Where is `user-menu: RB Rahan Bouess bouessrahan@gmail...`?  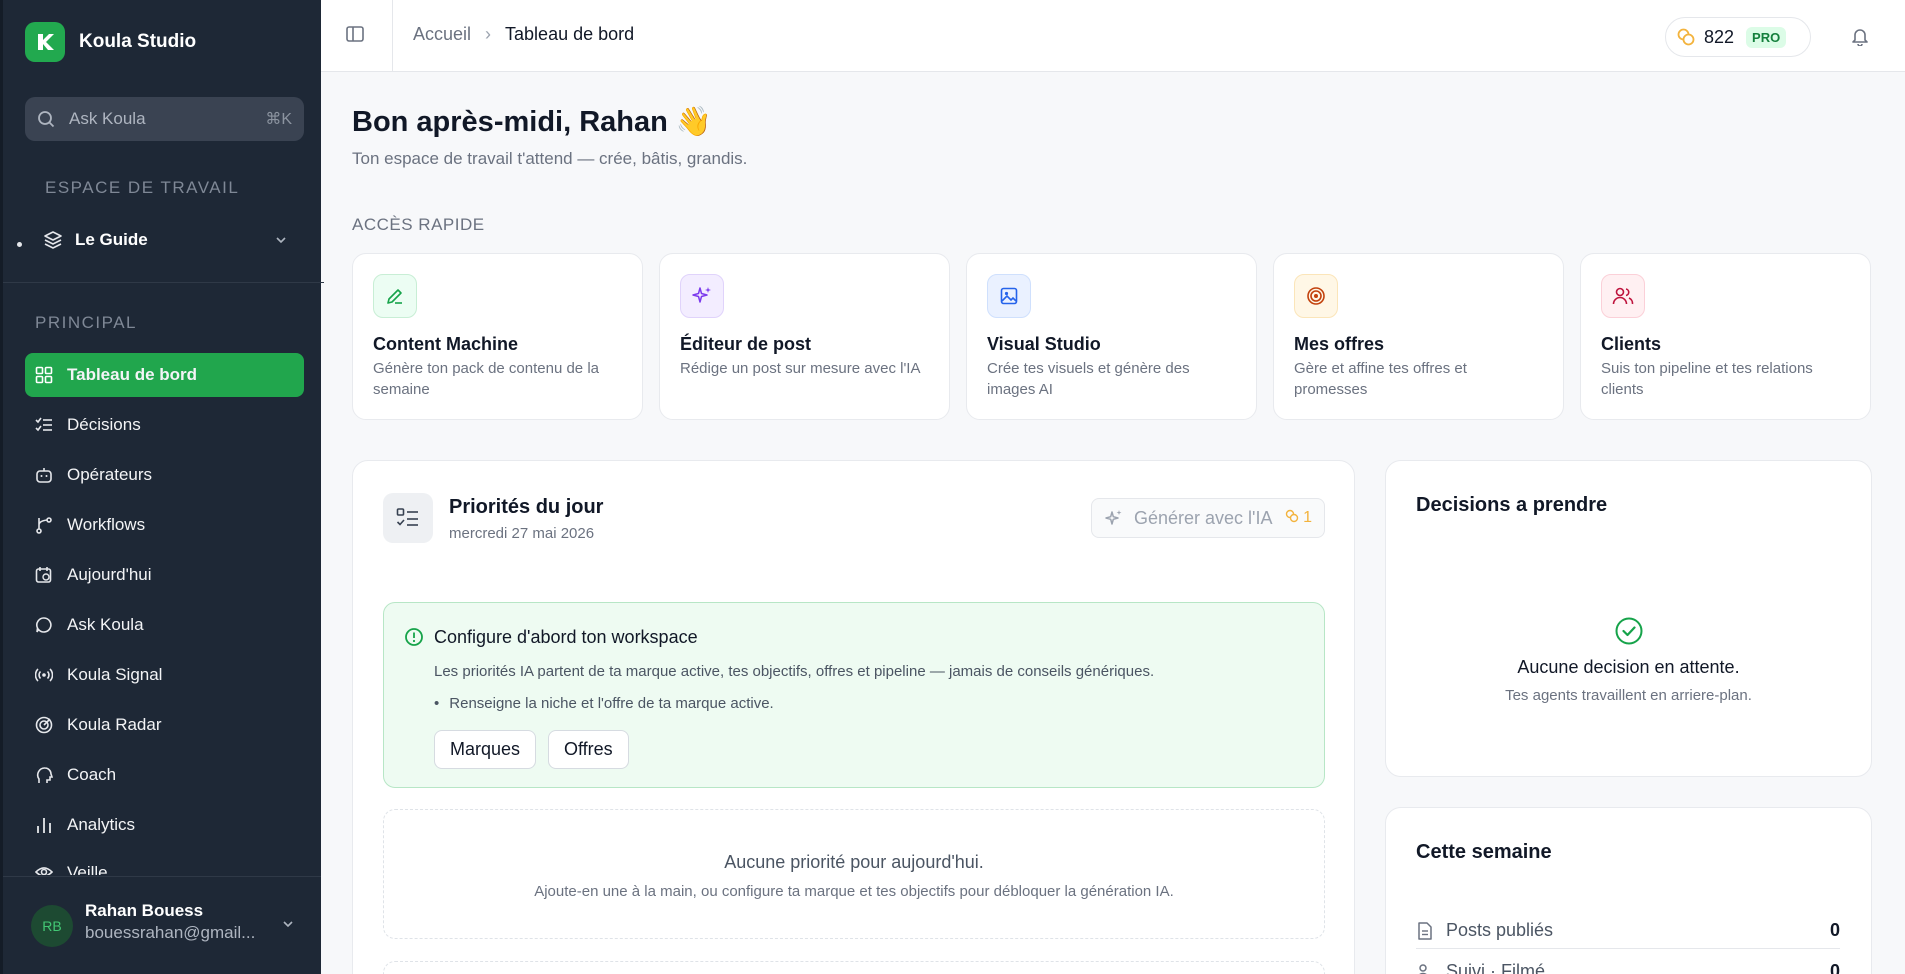 user-menu: RB Rahan Bouess bouessrahan@gmail... is located at coordinates (162, 925).